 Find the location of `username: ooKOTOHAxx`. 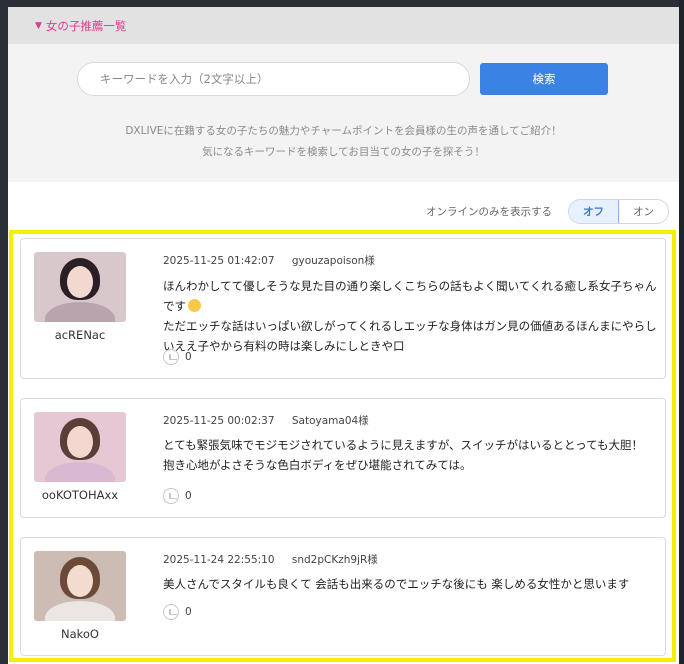

username: ooKOTOHAxx is located at coordinates (80, 495).